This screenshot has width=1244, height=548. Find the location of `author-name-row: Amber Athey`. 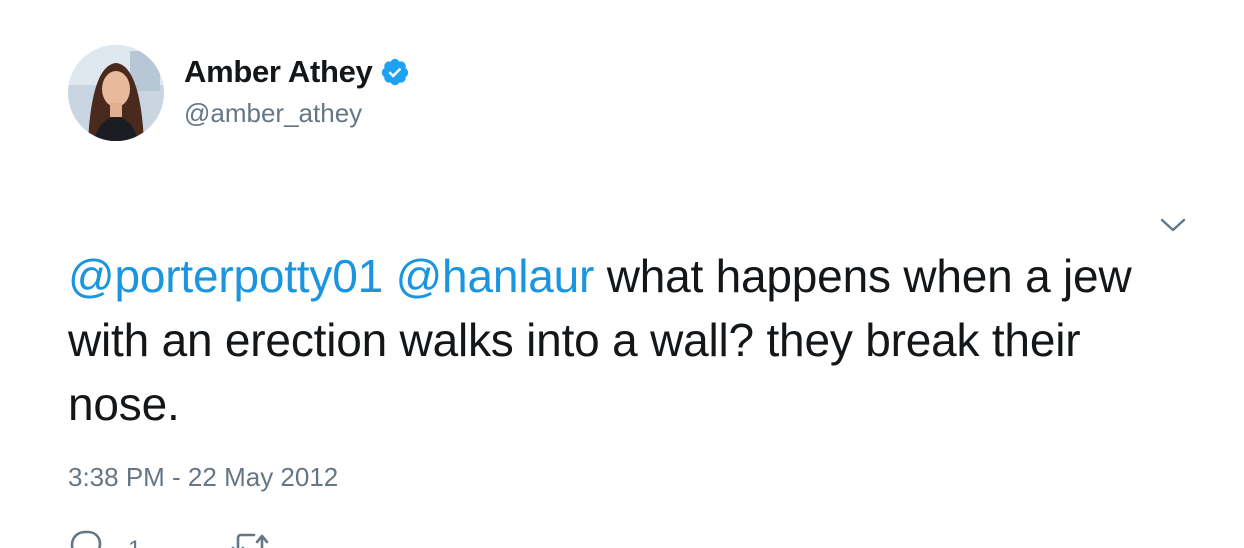

author-name-row: Amber Athey is located at coordinates (297, 72).